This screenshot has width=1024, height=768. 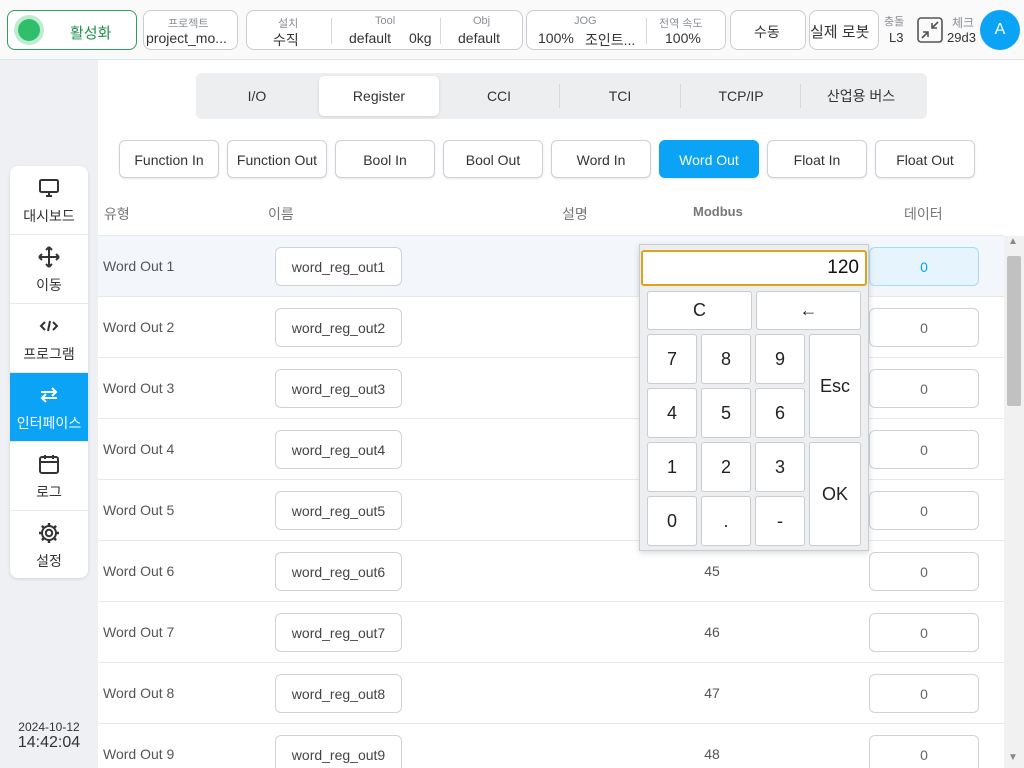 What do you see at coordinates (49, 188) in the screenshot?
I see `monitor-icon` at bounding box center [49, 188].